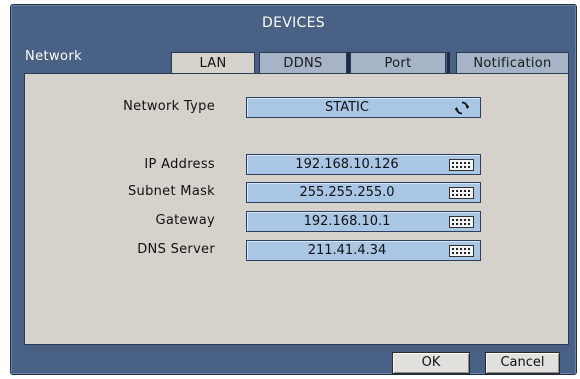 The width and height of the screenshot is (580, 379). Describe the element at coordinates (293, 23) in the screenshot. I see `dialog-title: DEVICES` at that location.